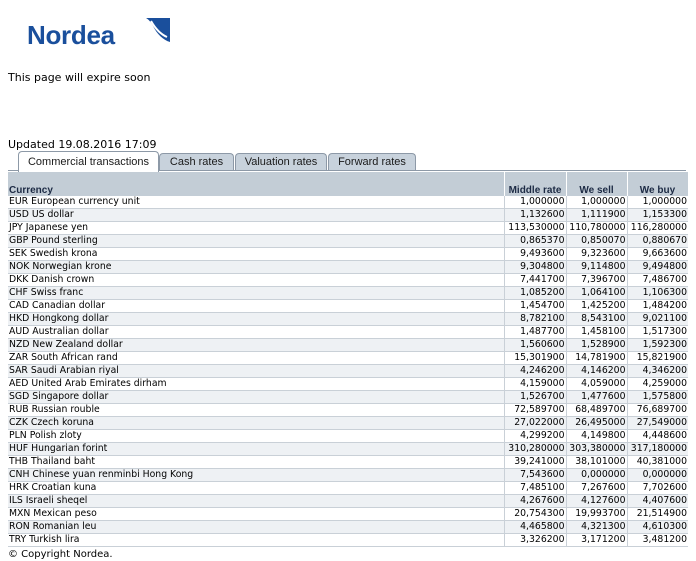  Describe the element at coordinates (281, 162) in the screenshot. I see `tab-valuation-rates: Valuation rates` at that location.